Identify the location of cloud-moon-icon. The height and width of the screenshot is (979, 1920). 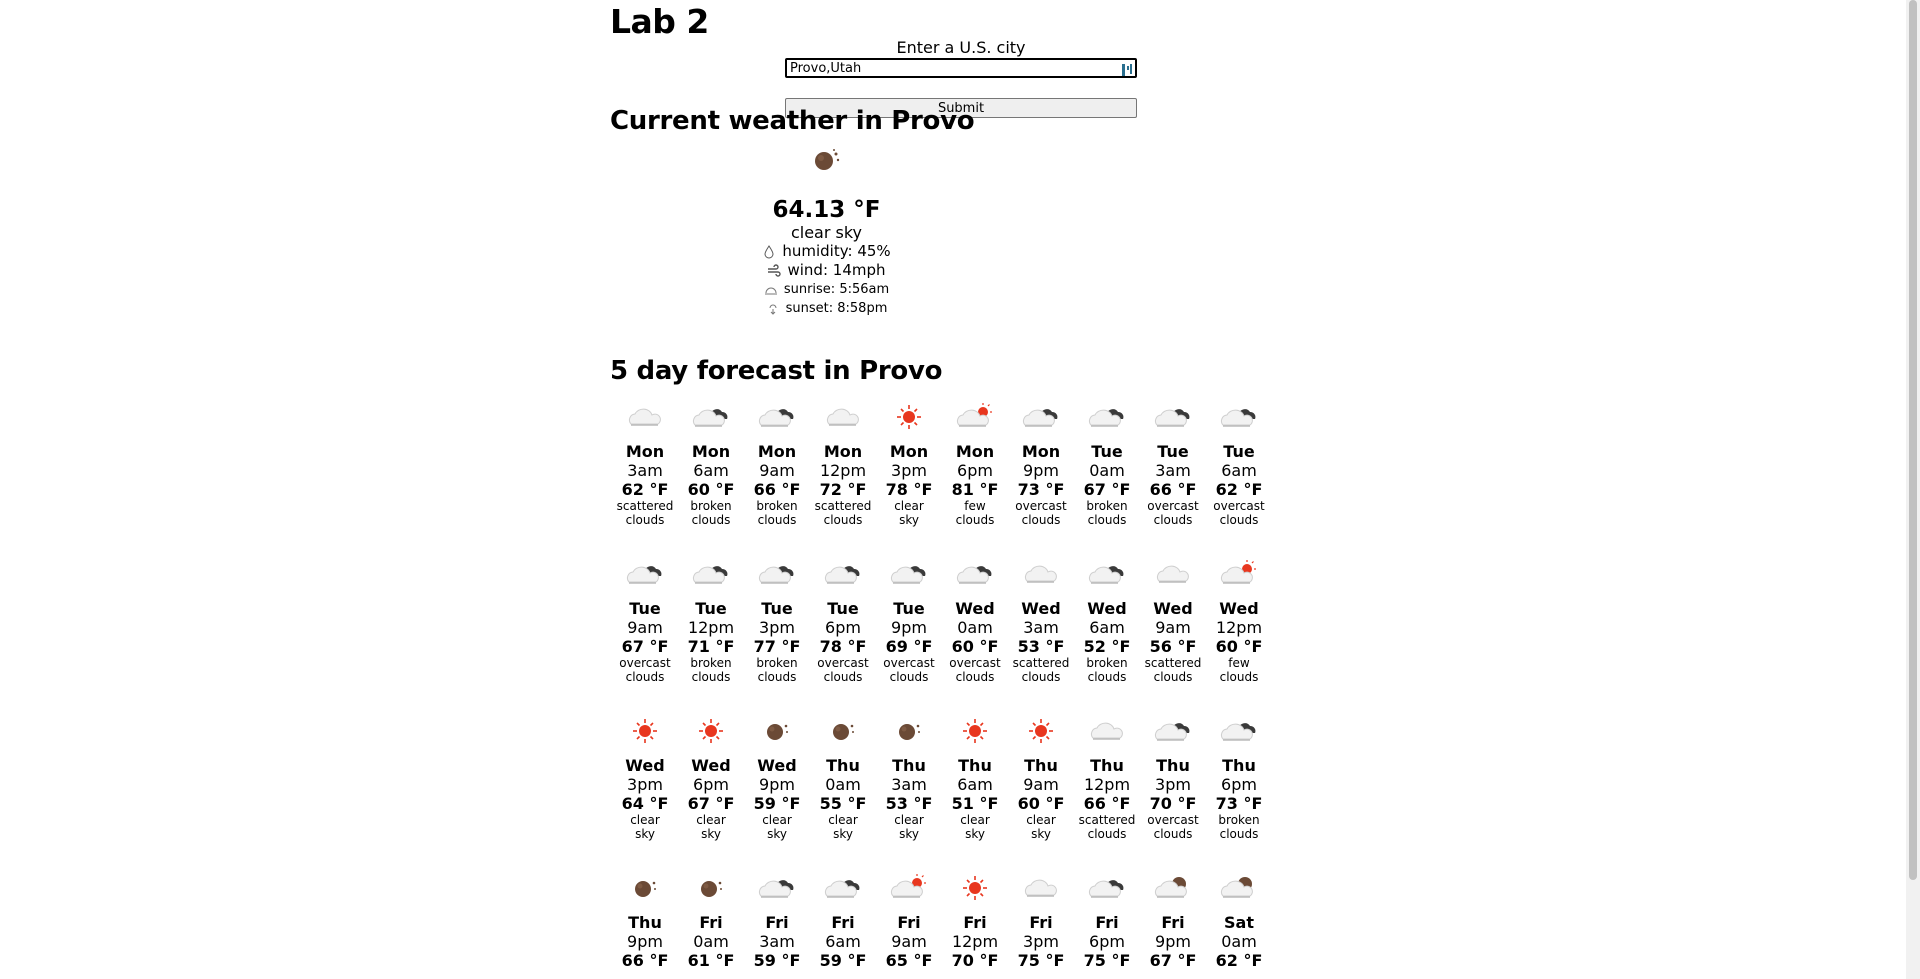
(1173, 888).